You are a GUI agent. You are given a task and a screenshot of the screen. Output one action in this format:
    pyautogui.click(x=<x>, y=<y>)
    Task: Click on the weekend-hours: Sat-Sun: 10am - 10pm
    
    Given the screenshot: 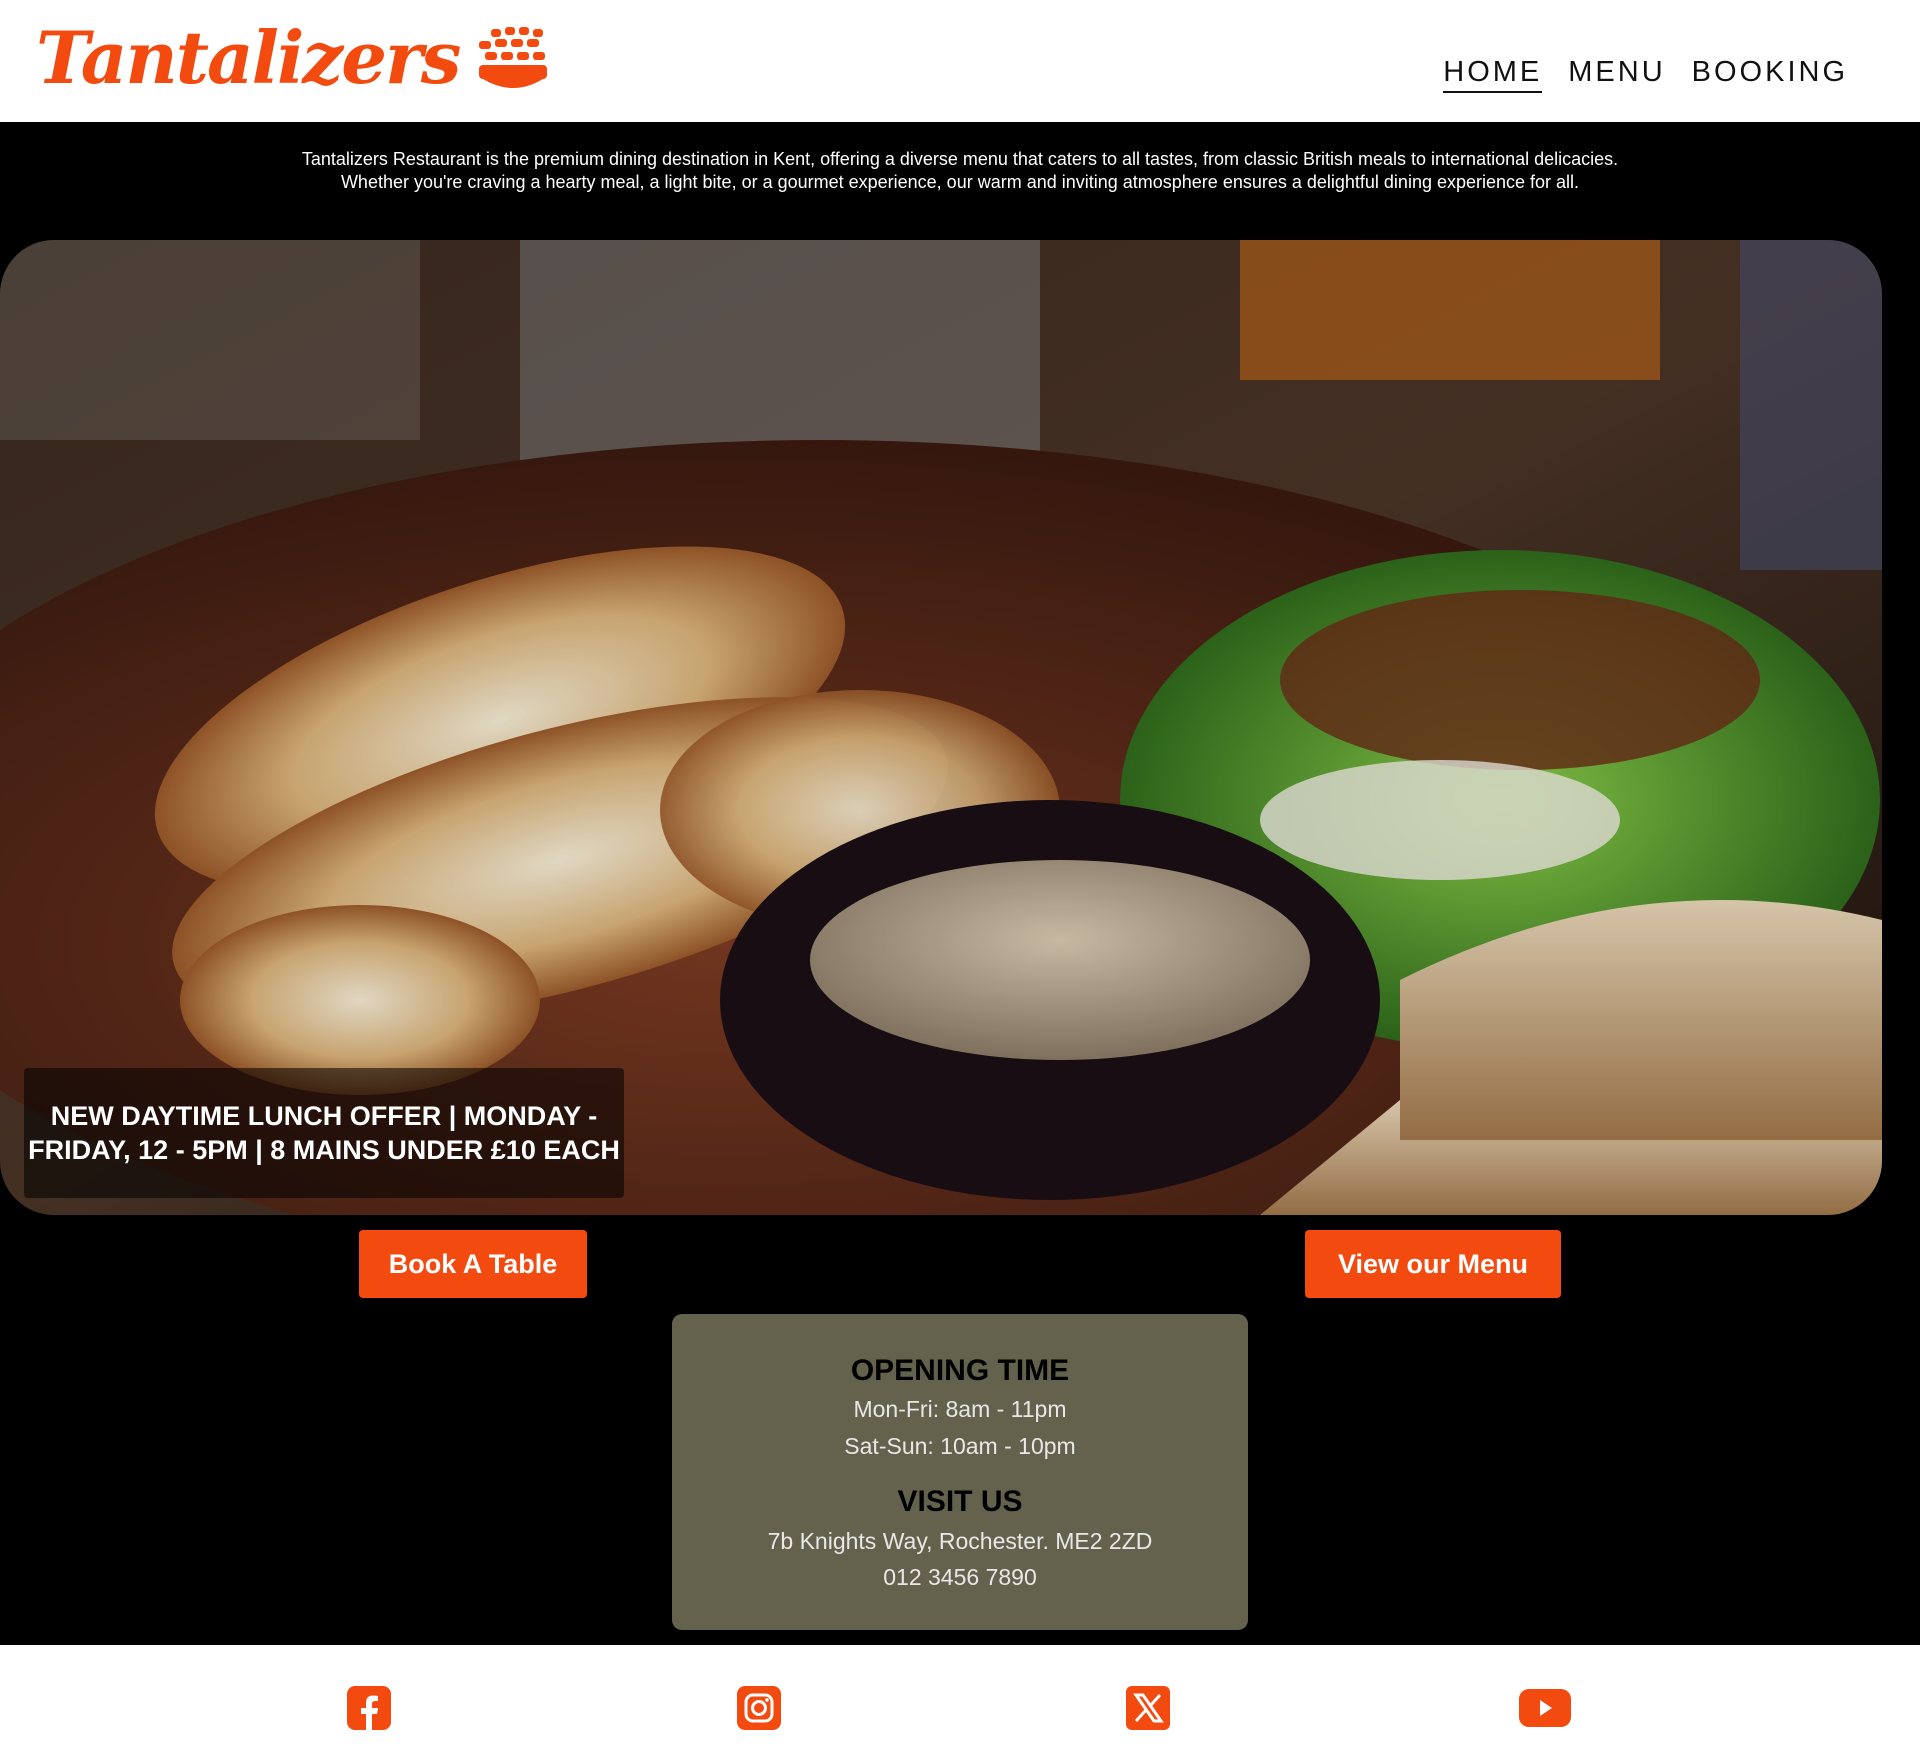 What is the action you would take?
    pyautogui.click(x=960, y=1446)
    